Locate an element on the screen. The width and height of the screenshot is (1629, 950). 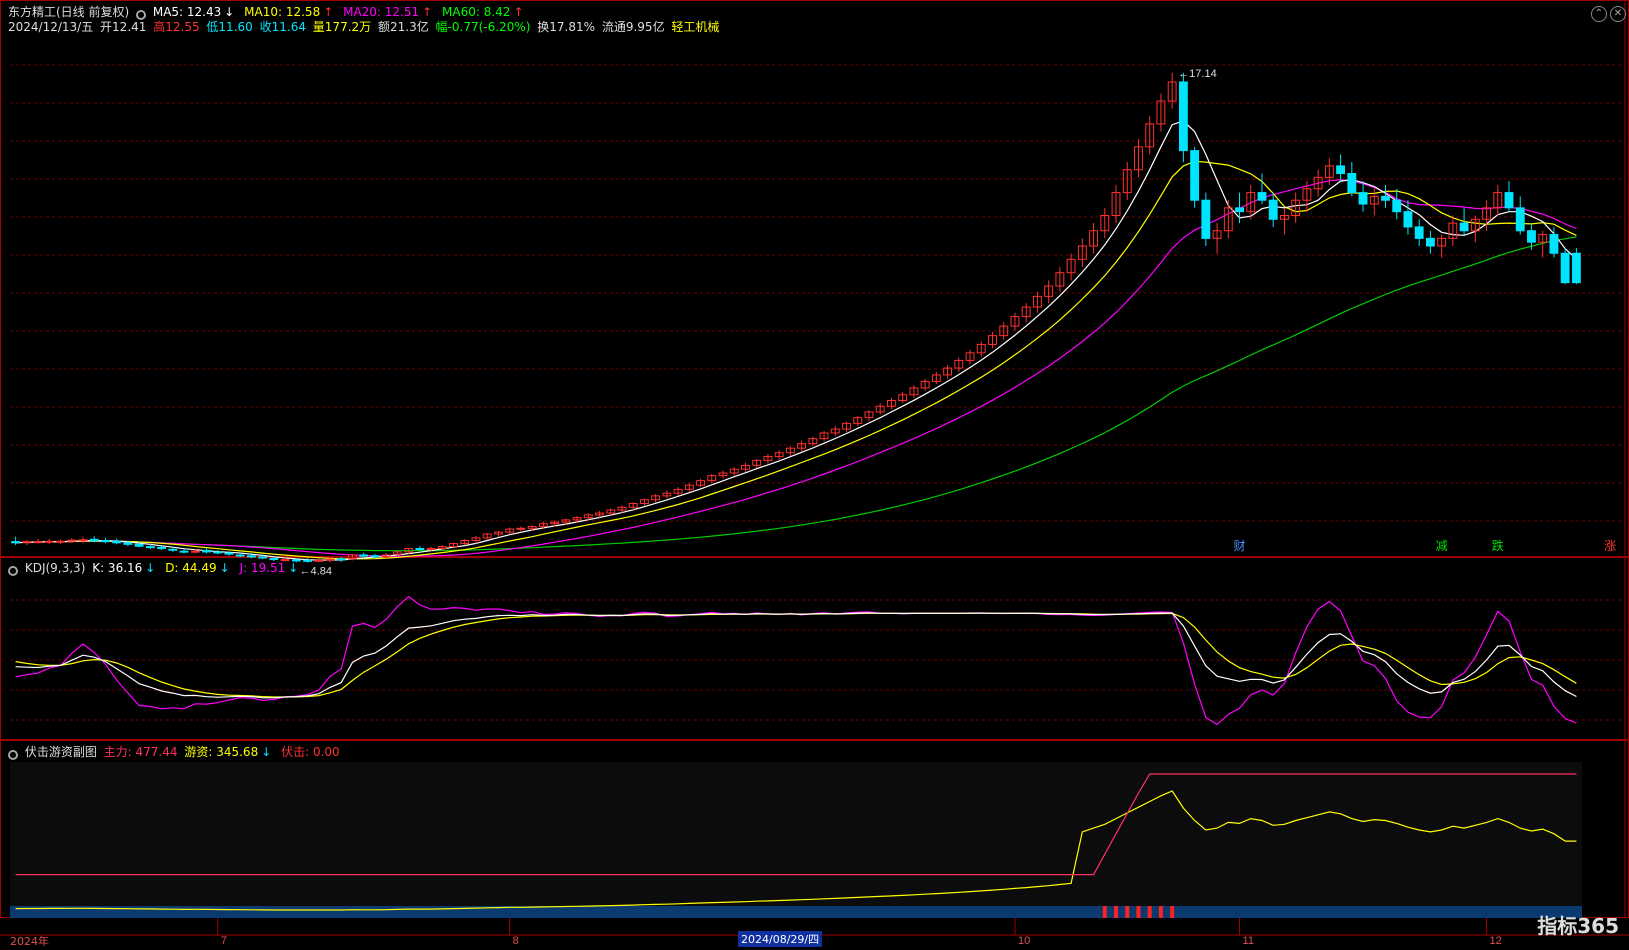
month-label: 7 is located at coordinates (224, 941).